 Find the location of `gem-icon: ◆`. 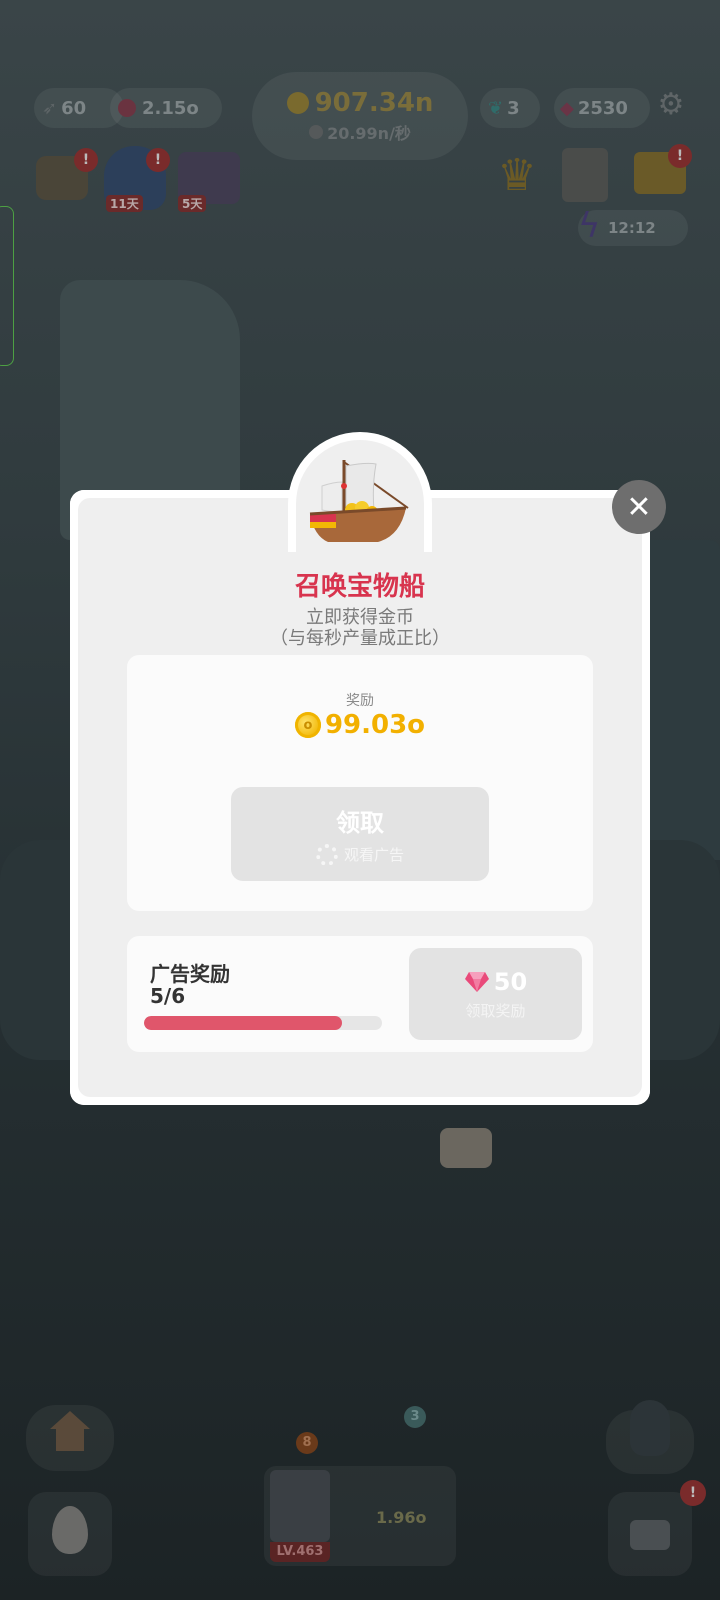

gem-icon: ◆ is located at coordinates (567, 108).